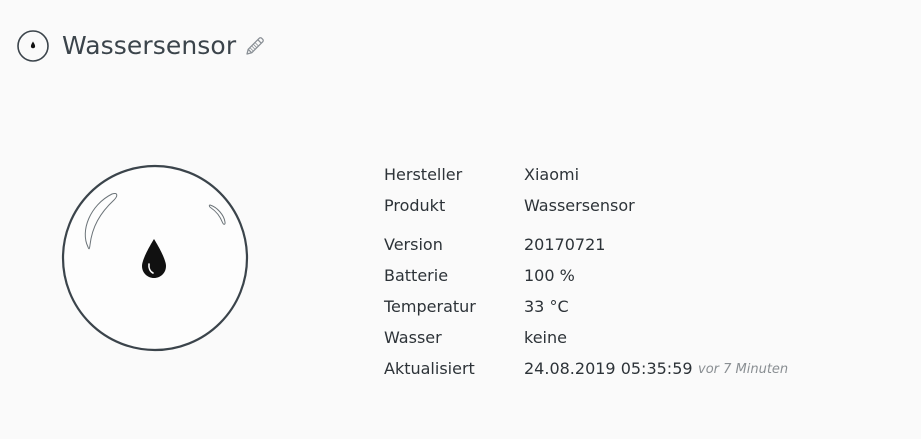  Describe the element at coordinates (413, 244) in the screenshot. I see `info-label: Version` at that location.